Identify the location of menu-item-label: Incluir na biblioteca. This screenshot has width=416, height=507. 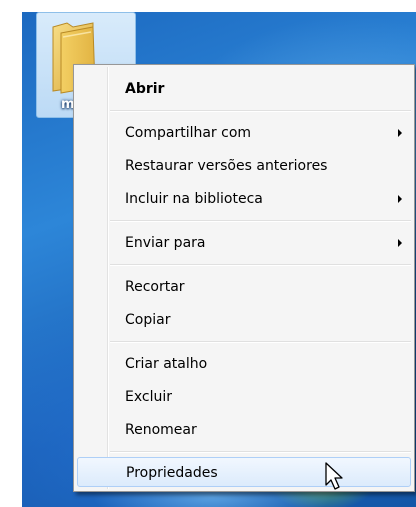
(194, 199).